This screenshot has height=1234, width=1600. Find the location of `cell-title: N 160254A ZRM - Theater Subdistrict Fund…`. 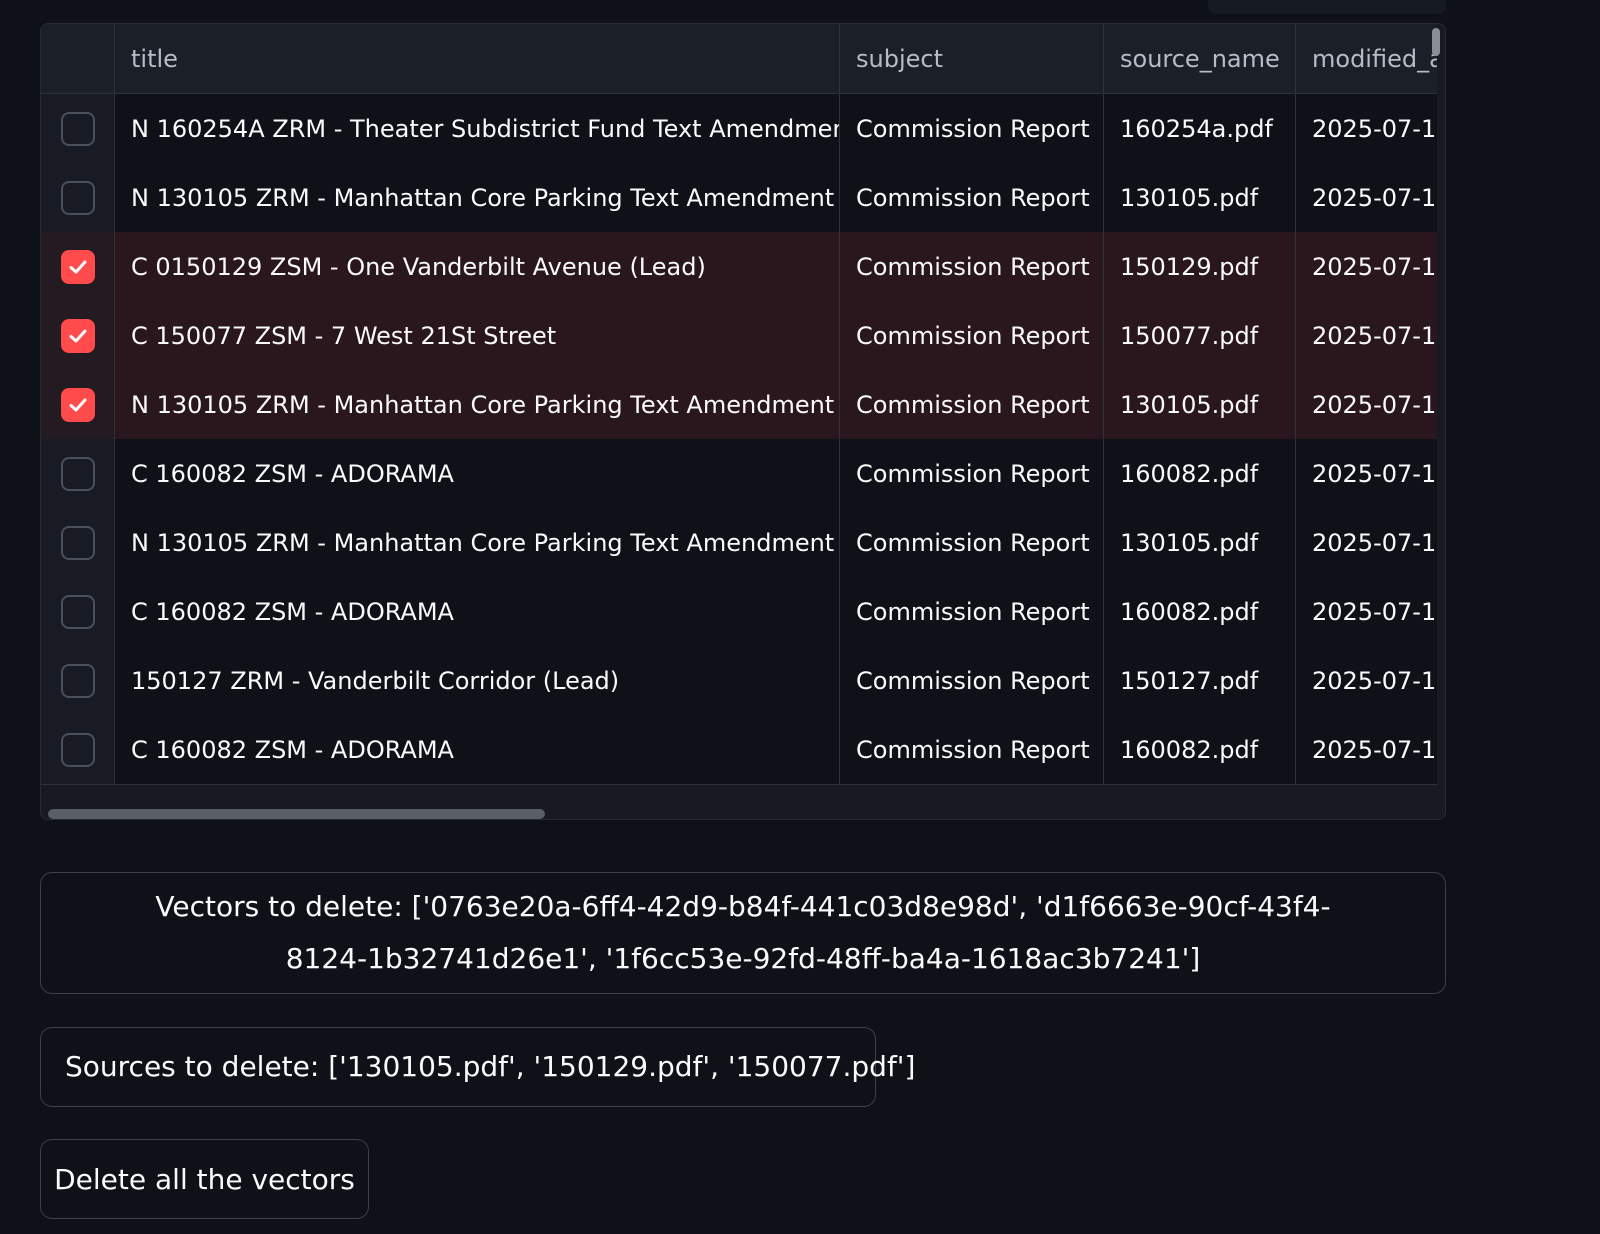

cell-title: N 160254A ZRM - Theater Subdistrict Fund… is located at coordinates (477, 128).